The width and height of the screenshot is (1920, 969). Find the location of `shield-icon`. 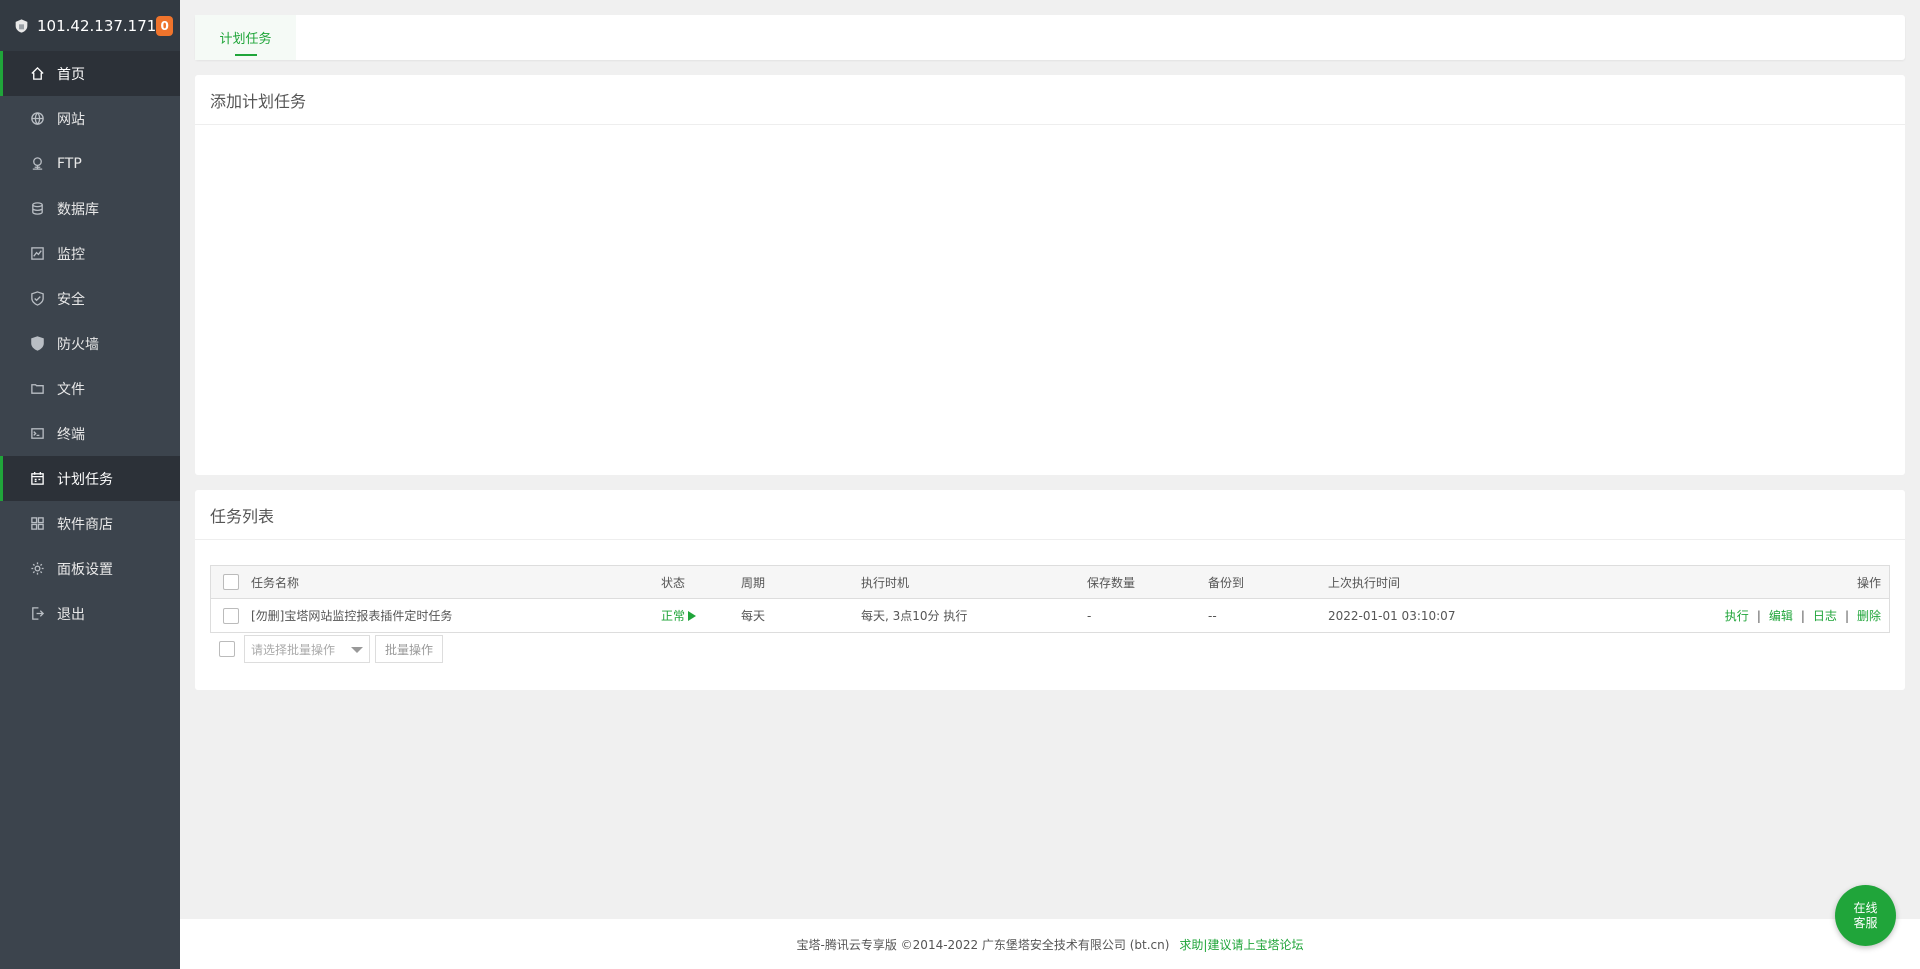

shield-icon is located at coordinates (37, 299).